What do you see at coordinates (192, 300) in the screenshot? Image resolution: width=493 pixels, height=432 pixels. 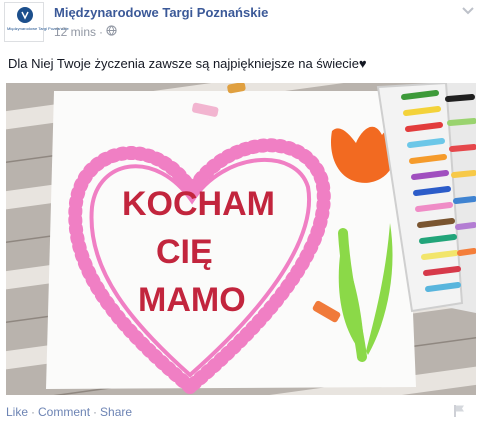 I see `photo-line3-text: MAMO` at bounding box center [192, 300].